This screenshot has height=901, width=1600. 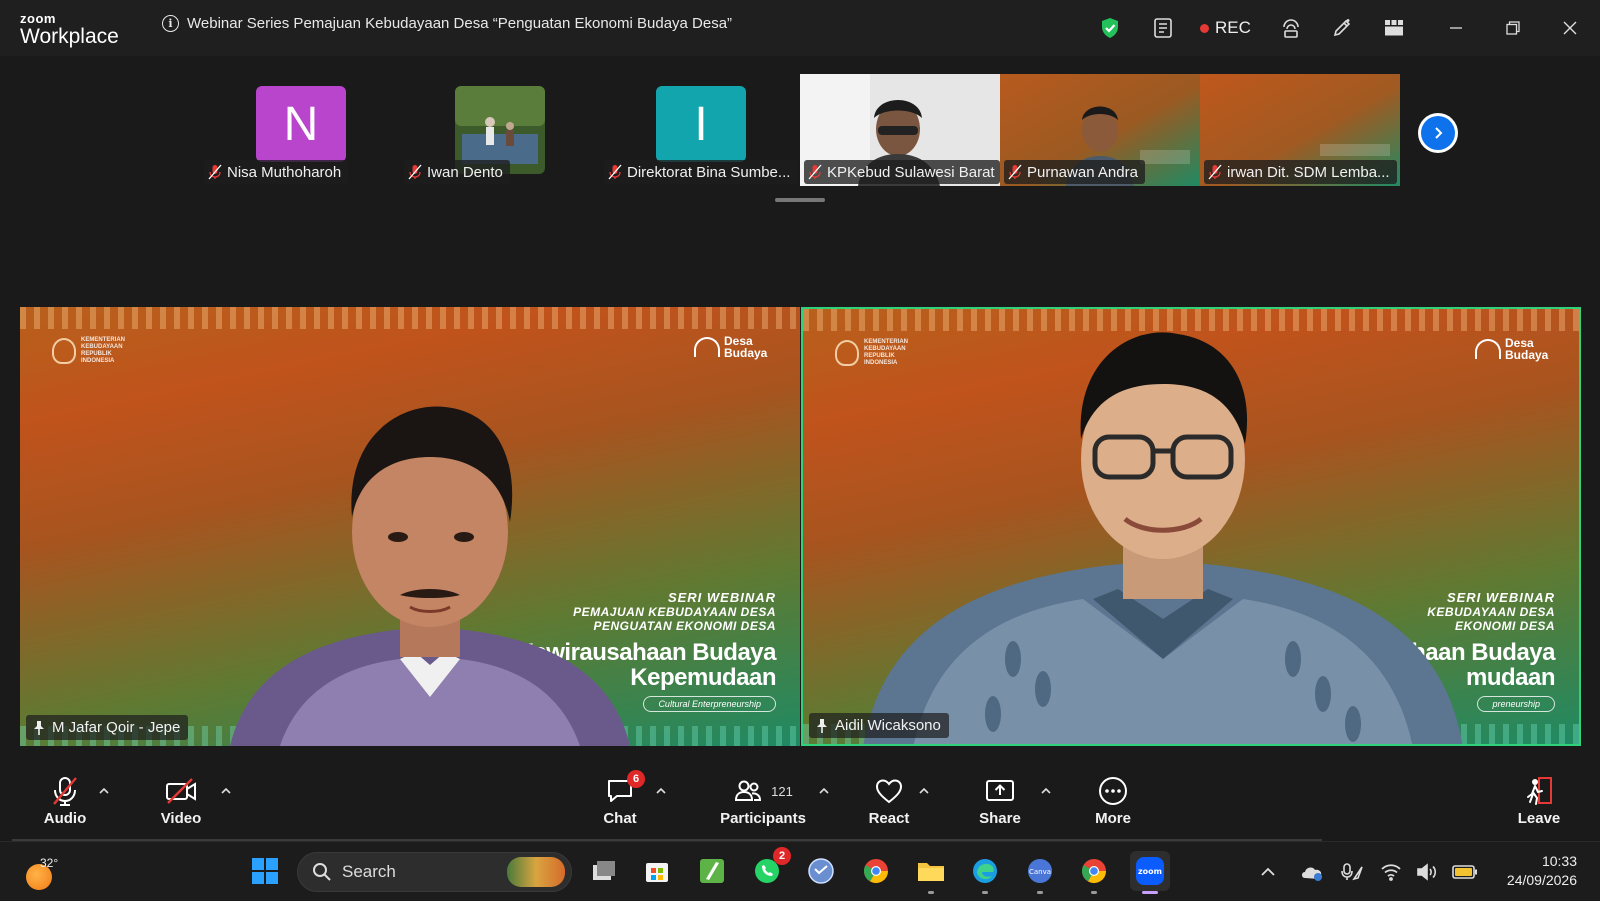 I want to click on participant-name-tag: Nisa Muthoharoh, so click(x=276, y=172).